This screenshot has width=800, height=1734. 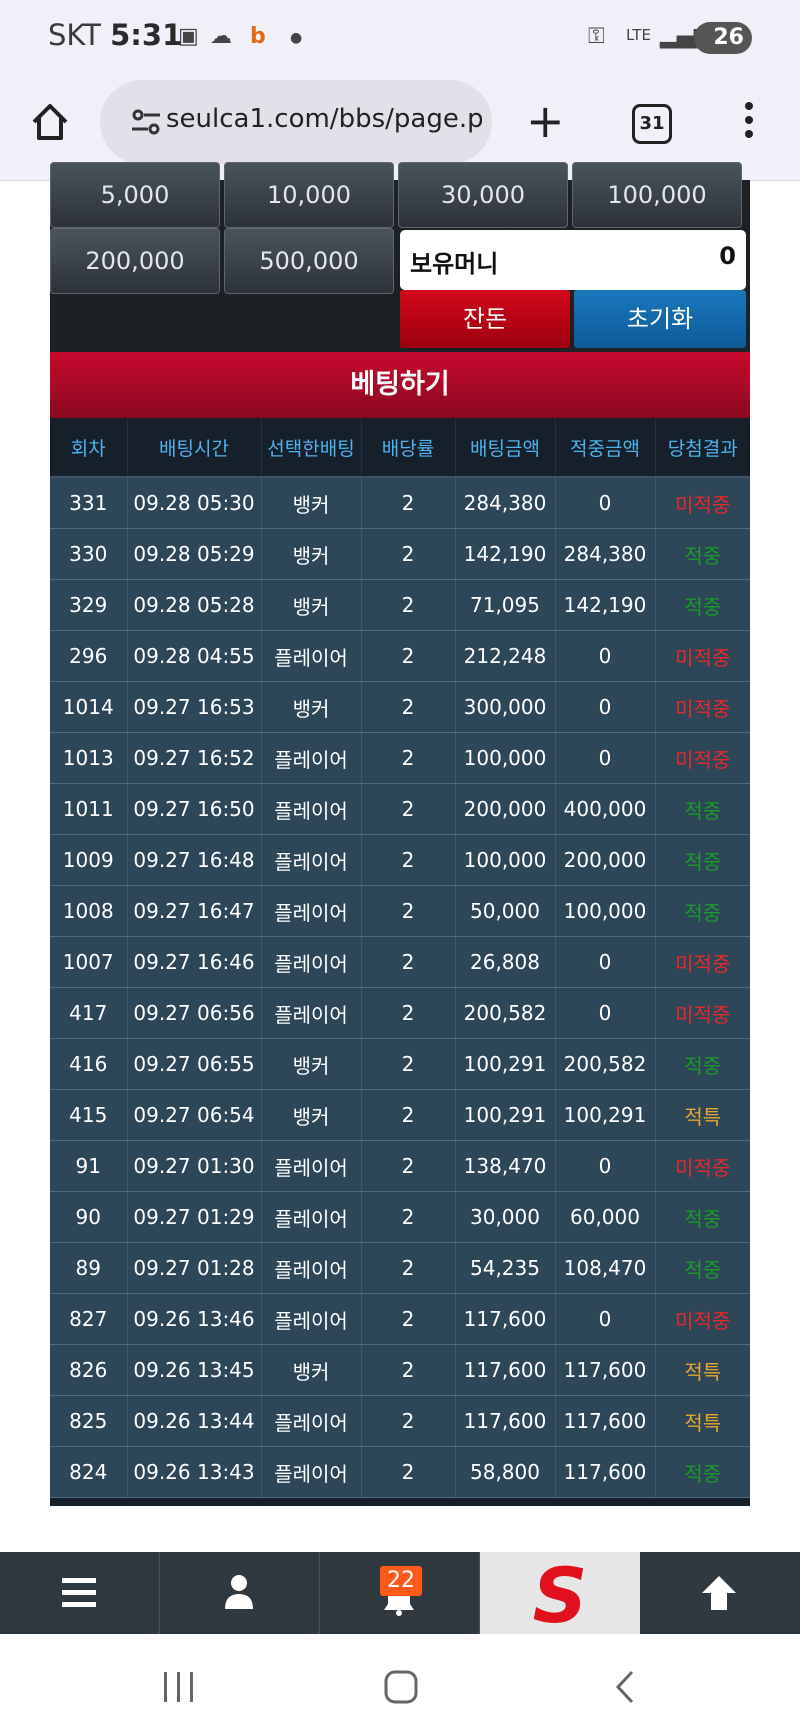 I want to click on scroll-top-button, so click(x=719, y=1593).